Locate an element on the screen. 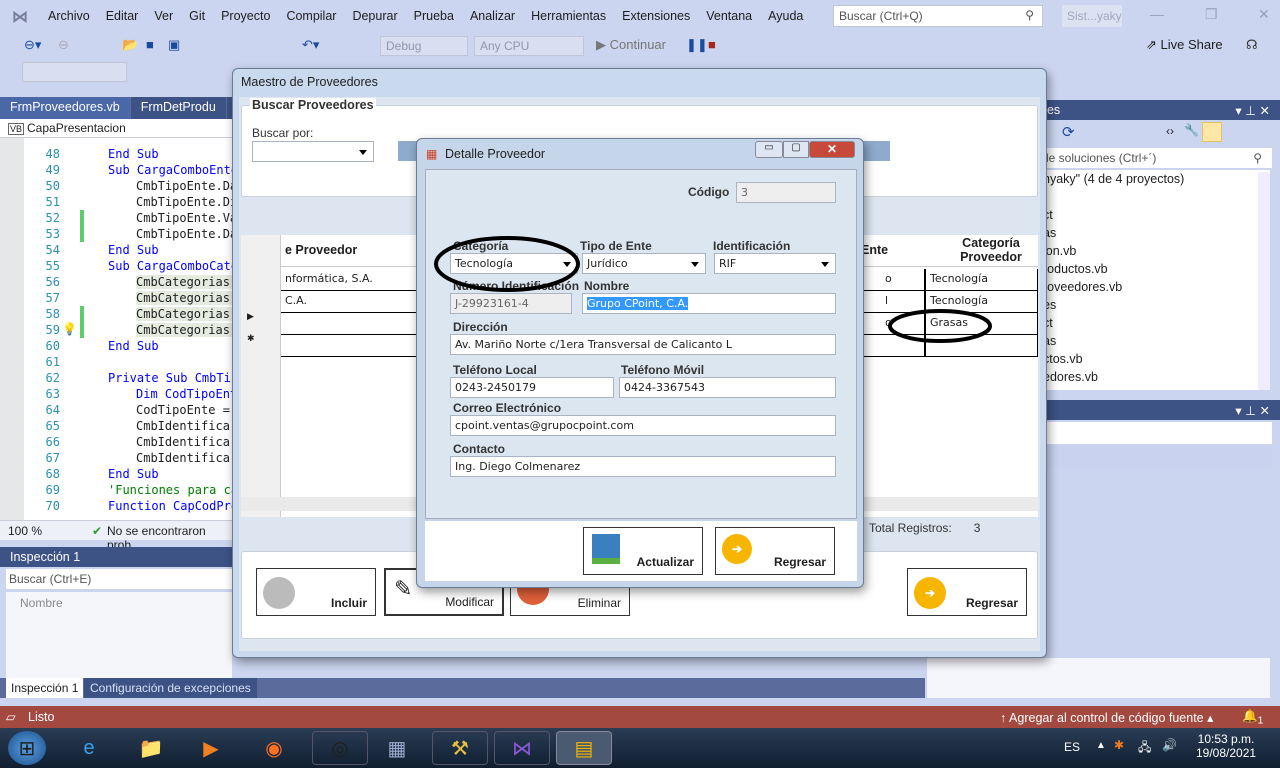 Image resolution: width=1280 pixels, height=768 pixels. status-ready: Listo is located at coordinates (41, 717).